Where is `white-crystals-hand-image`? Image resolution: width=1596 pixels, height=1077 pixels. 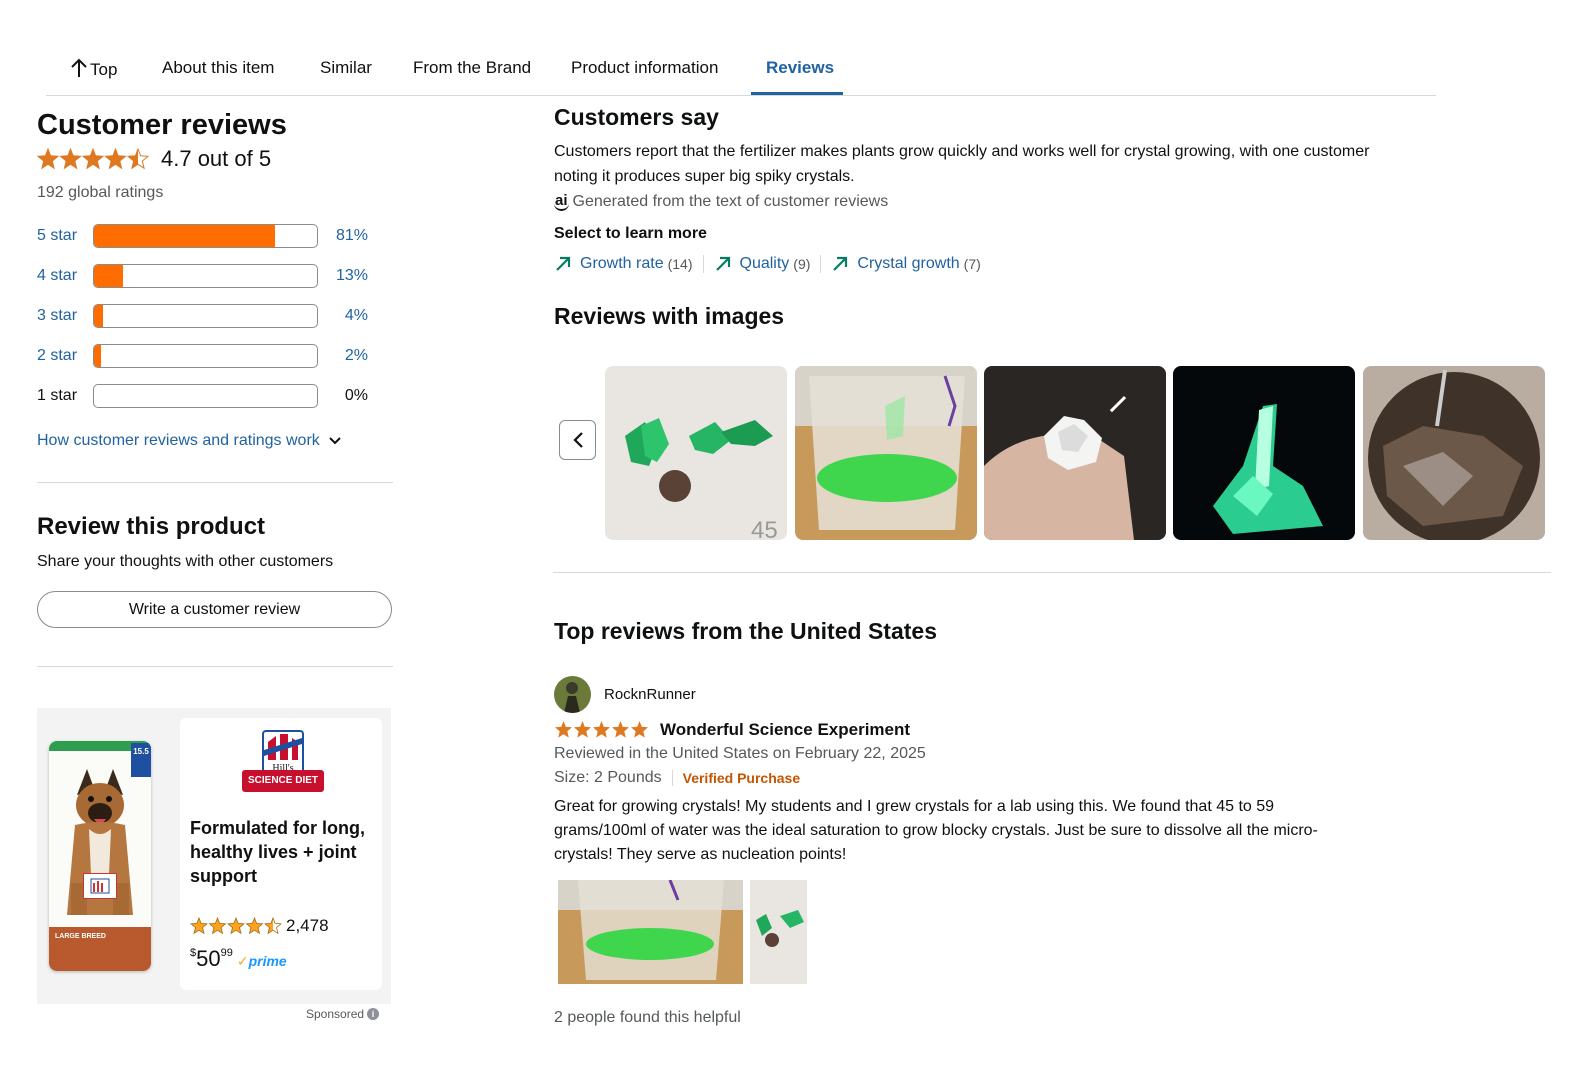 white-crystals-hand-image is located at coordinates (1075, 453).